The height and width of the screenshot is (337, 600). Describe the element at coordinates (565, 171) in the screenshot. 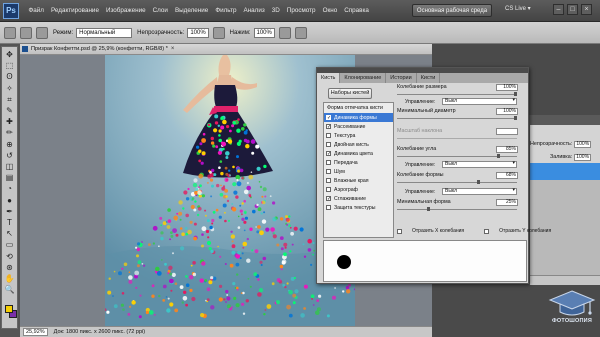

I see `selected-layer` at that location.